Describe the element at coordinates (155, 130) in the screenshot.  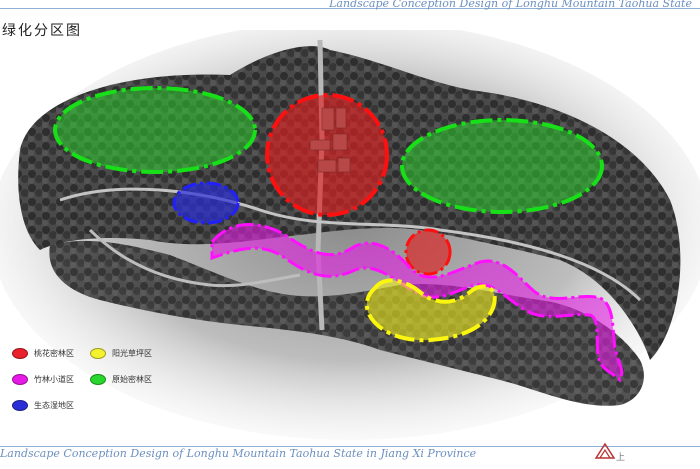
I see `zone-primitive-forest-west` at that location.